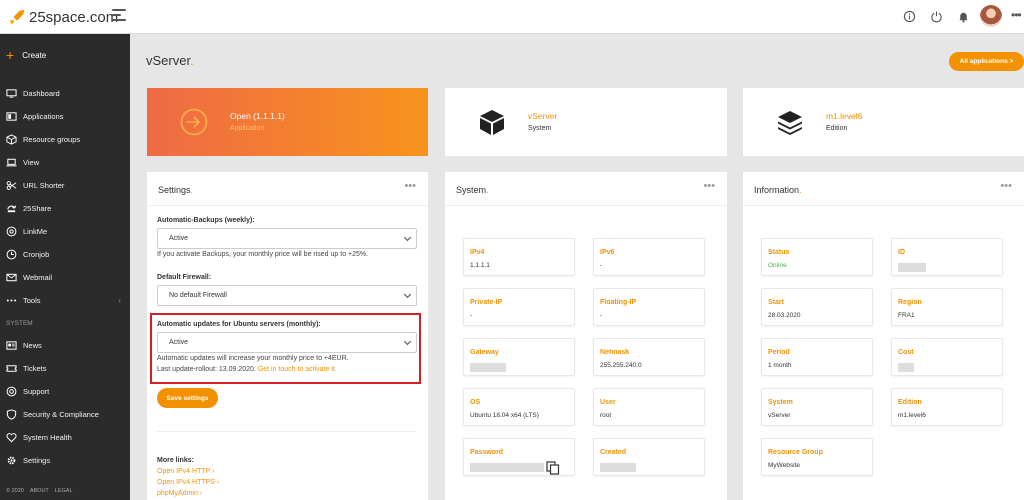 The height and width of the screenshot is (500, 1024). What do you see at coordinates (11, 368) in the screenshot?
I see `ticket-icon` at bounding box center [11, 368].